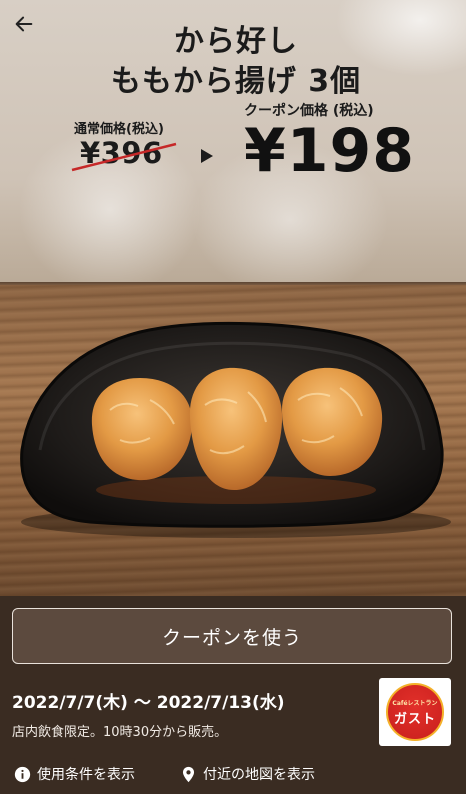 This screenshot has width=466, height=794. What do you see at coordinates (148, 703) in the screenshot?
I see `valid-period: 2022/7/7(木) 〜 2022/7/13(水)` at bounding box center [148, 703].